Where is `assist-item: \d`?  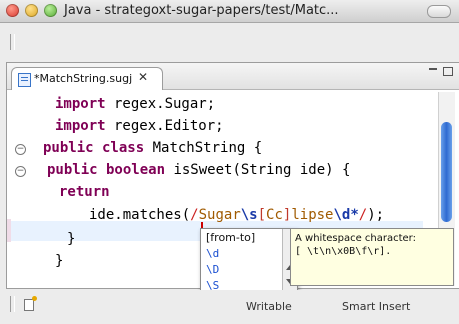 assist-item: \d is located at coordinates (242, 254).